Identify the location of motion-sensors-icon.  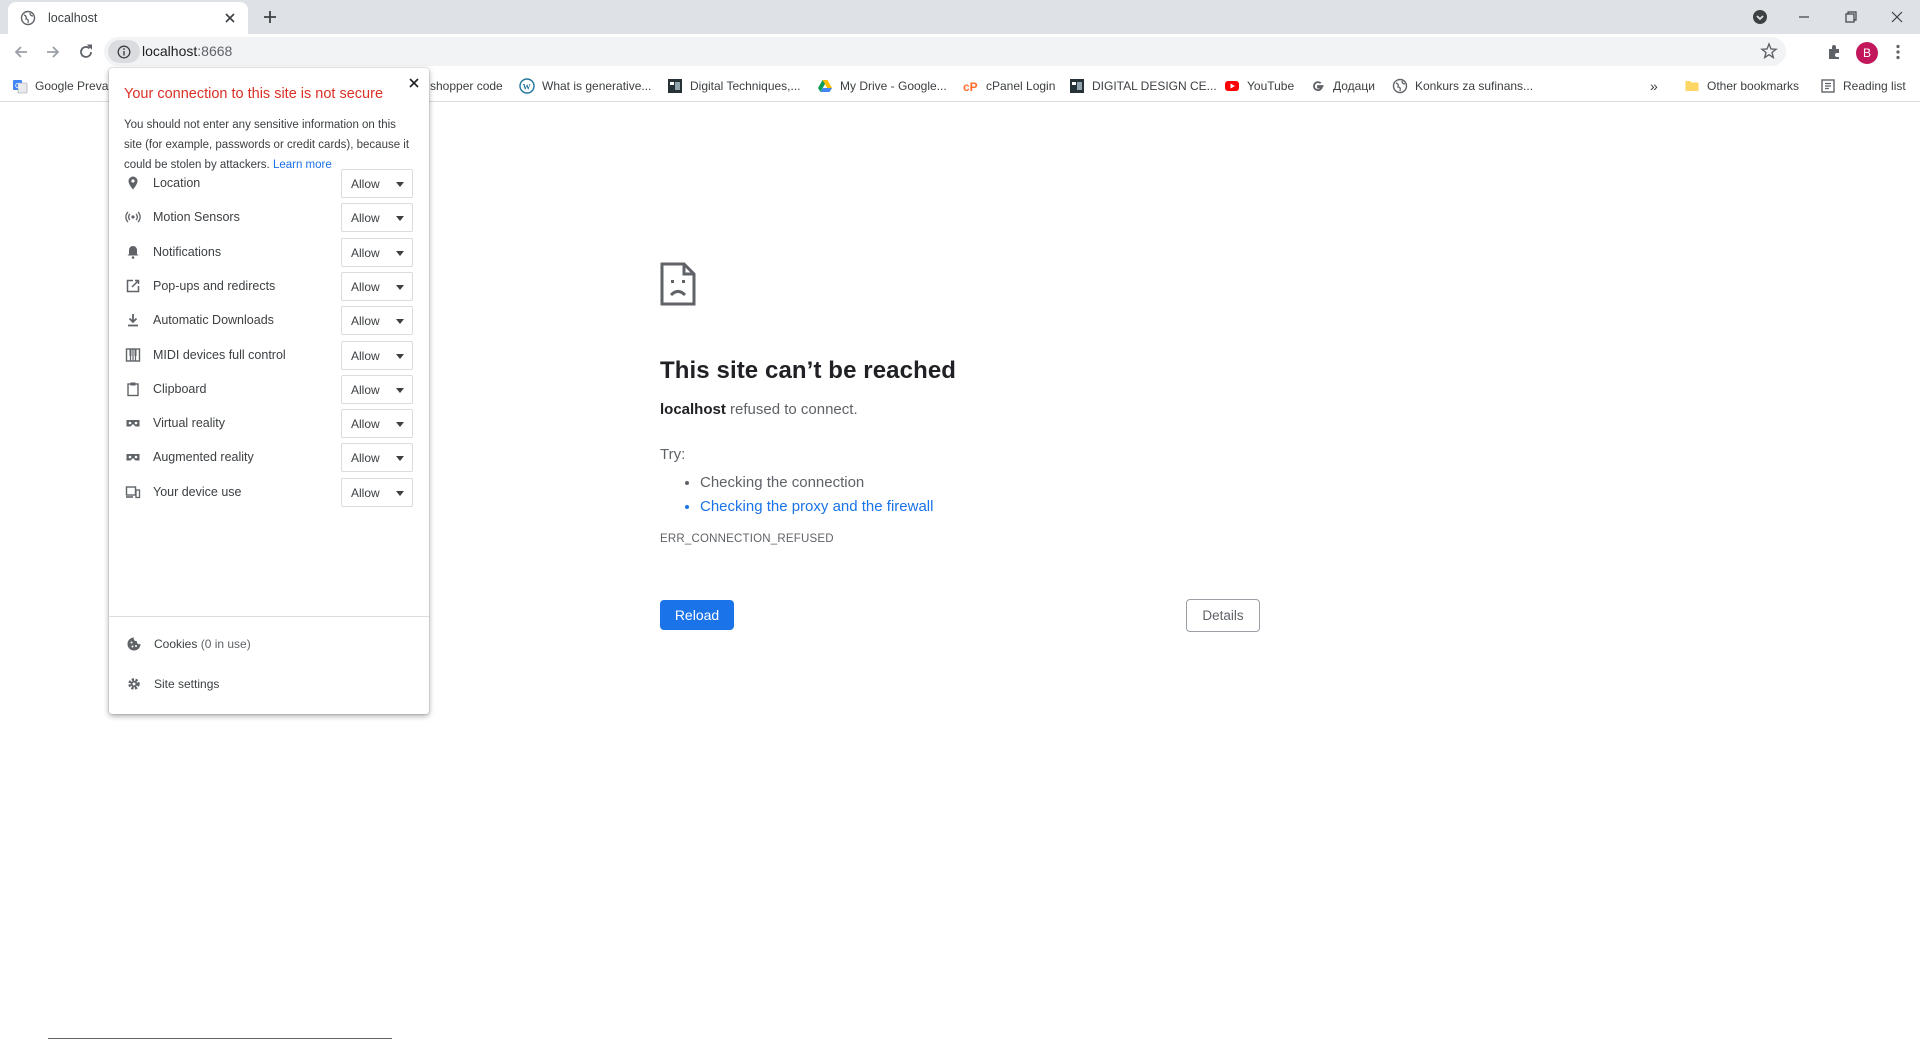
(133, 217).